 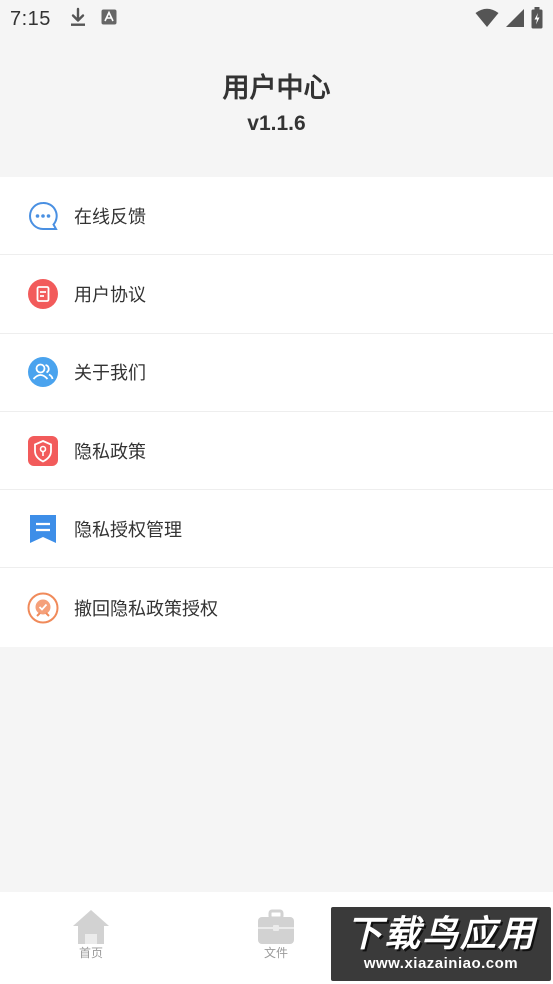 I want to click on users-icon, so click(x=43, y=372).